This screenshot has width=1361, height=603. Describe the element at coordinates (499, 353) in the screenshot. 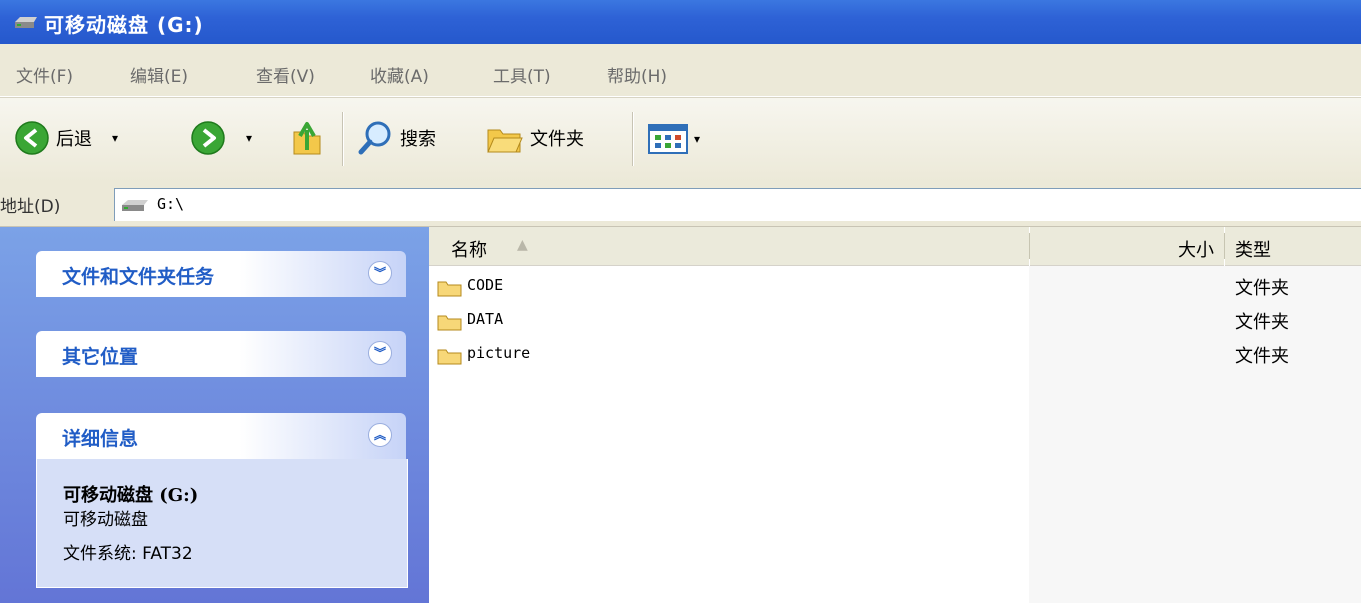

I see `file-name: picture` at that location.